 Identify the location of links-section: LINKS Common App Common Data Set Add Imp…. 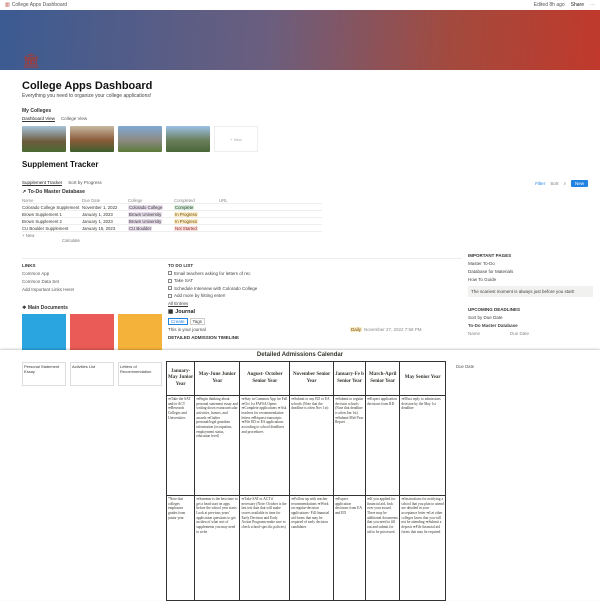
(48, 277).